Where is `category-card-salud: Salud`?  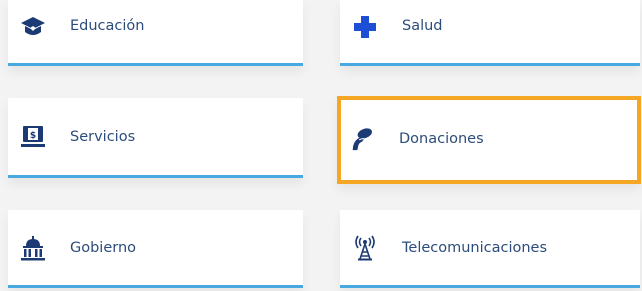
category-card-salud: Salud is located at coordinates (490, 33).